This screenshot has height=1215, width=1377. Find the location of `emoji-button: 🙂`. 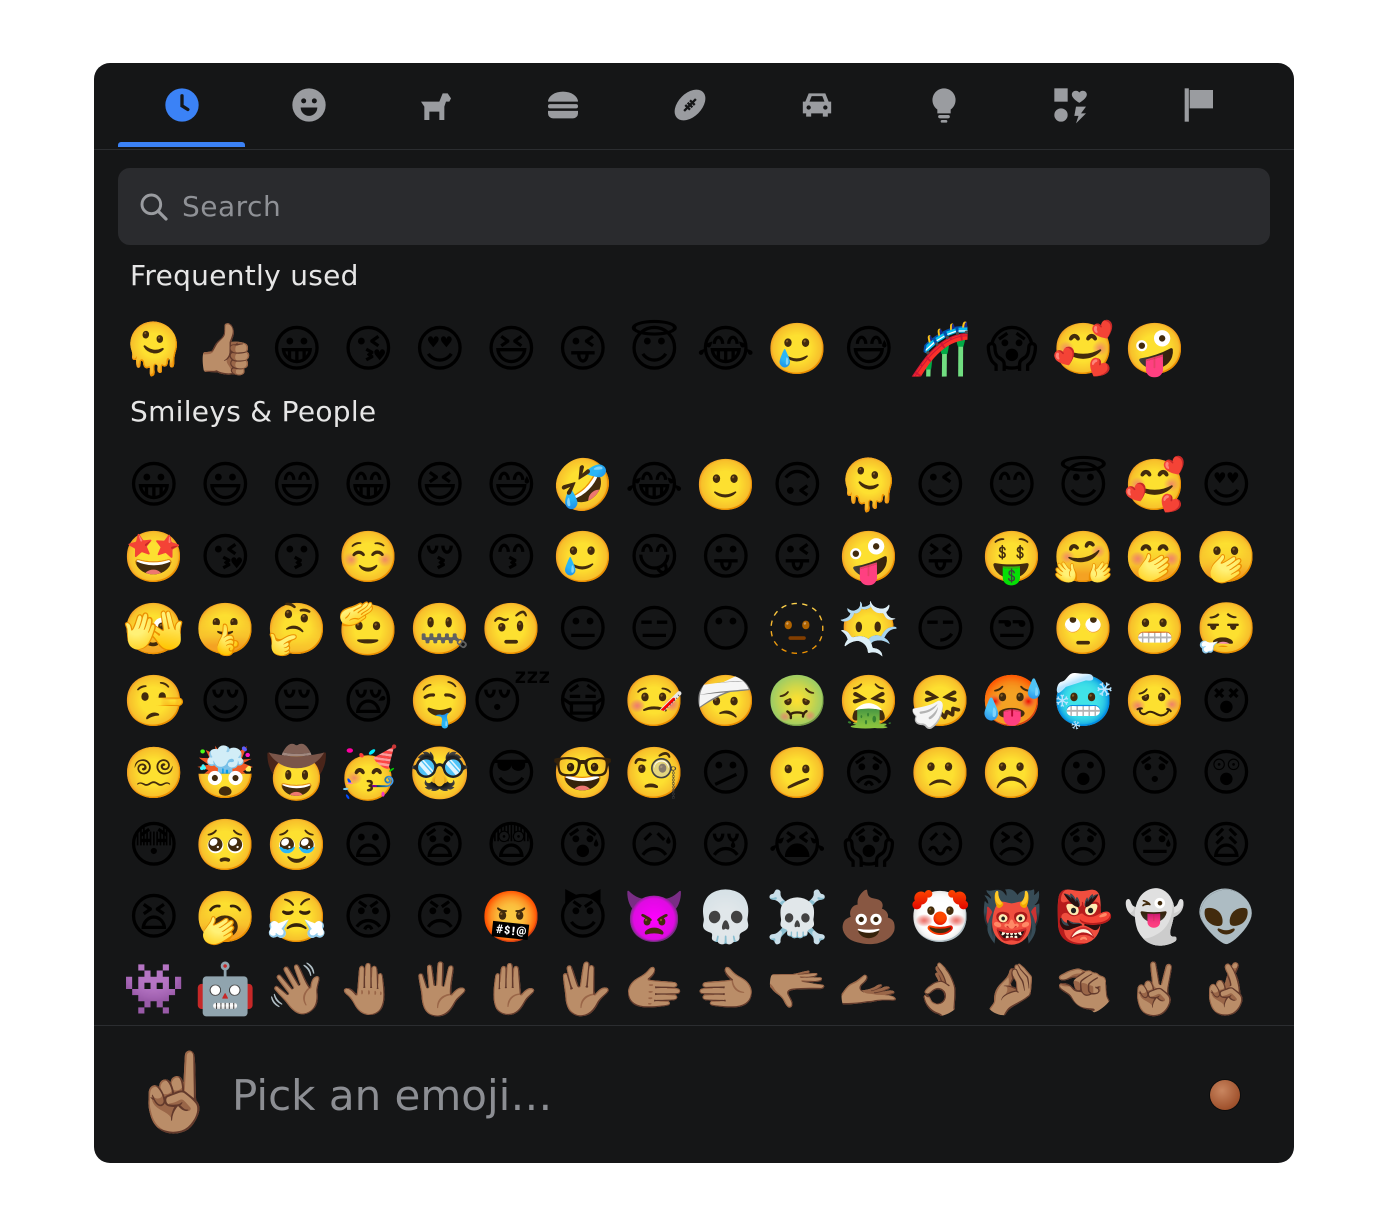

emoji-button: 🙂 is located at coordinates (726, 485).